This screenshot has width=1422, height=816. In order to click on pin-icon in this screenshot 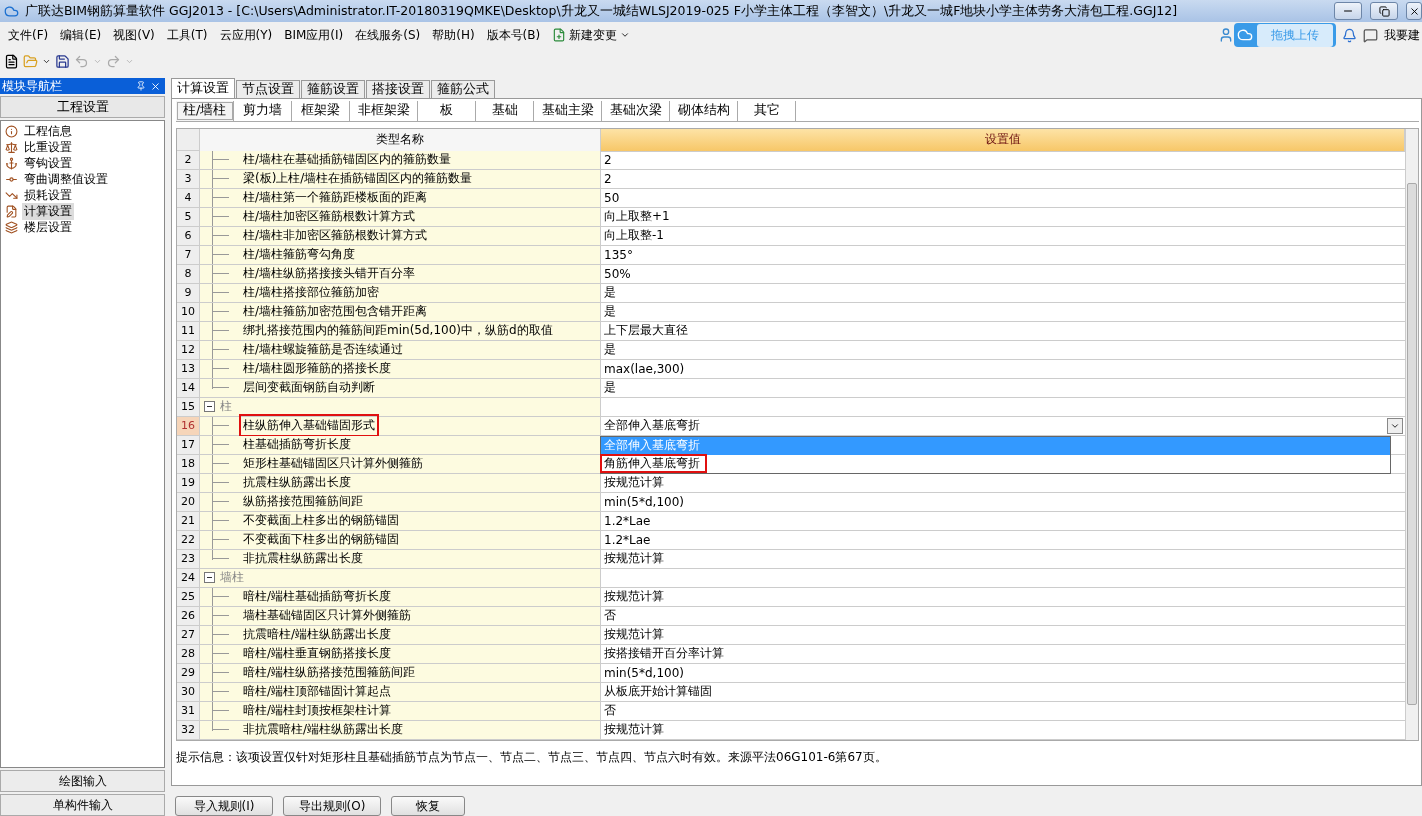, I will do `click(141, 86)`.